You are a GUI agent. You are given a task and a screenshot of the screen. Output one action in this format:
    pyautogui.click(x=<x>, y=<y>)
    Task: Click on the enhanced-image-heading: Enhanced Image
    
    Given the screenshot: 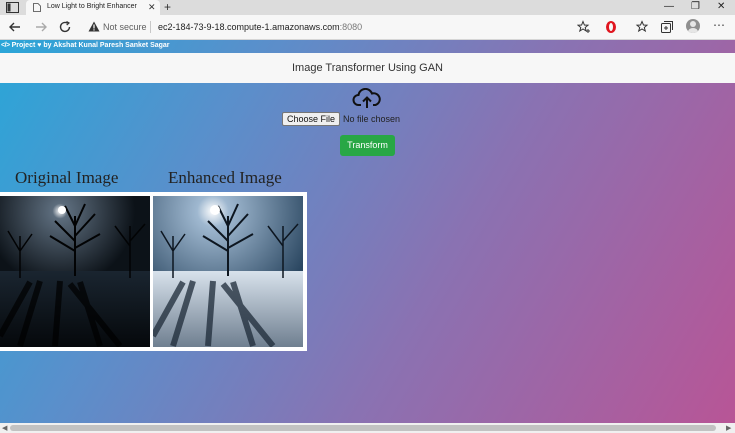 What is the action you would take?
    pyautogui.click(x=225, y=177)
    